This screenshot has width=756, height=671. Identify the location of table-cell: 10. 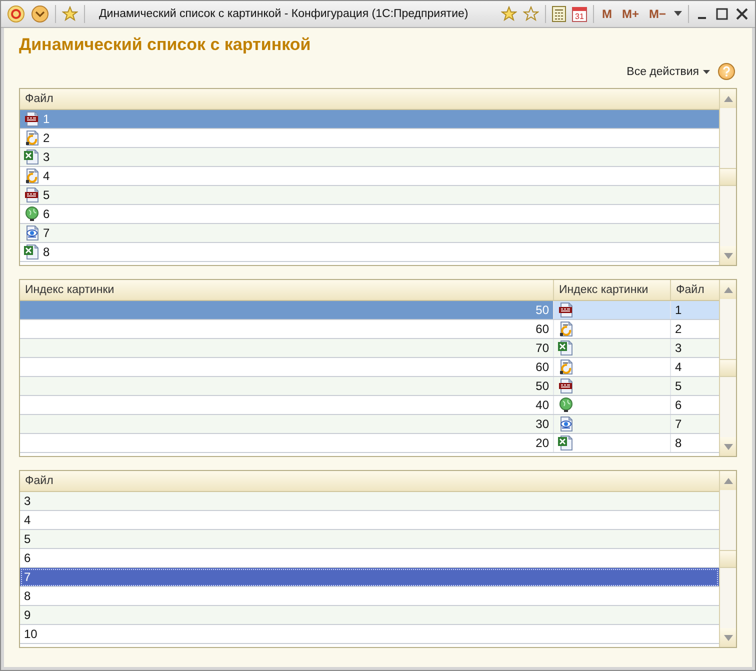
(31, 634).